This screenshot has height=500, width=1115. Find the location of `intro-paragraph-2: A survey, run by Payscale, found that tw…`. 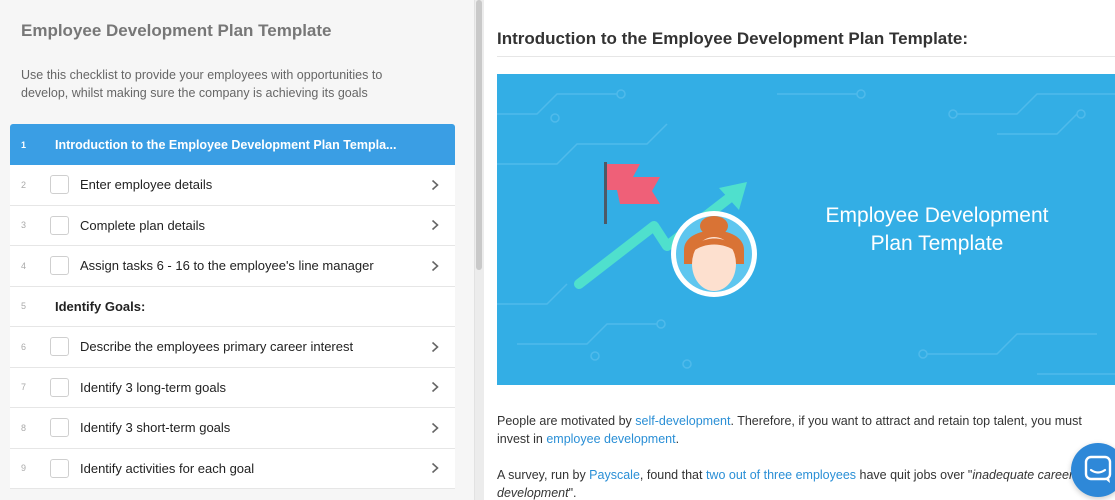

intro-paragraph-2: A survey, run by Payscale, found that tw… is located at coordinates (797, 483).